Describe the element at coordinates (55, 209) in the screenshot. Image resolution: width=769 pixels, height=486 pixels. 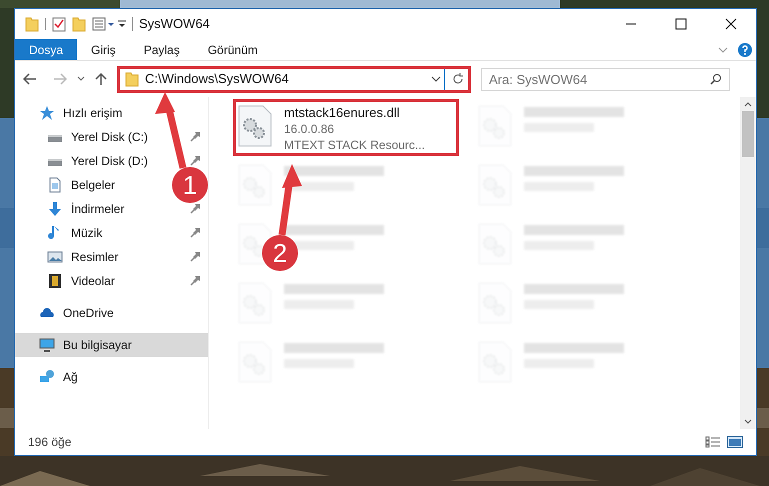
I see `down-arrow-icon` at that location.